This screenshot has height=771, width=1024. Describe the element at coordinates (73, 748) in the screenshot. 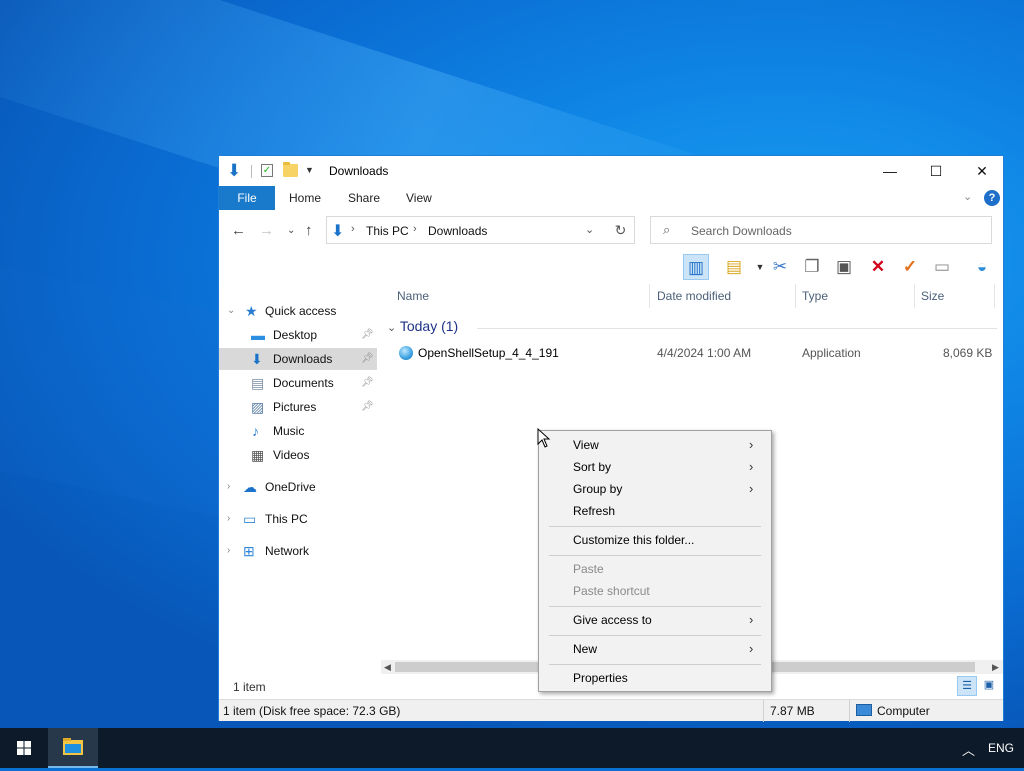

I see `taskbar-file-explorer` at that location.